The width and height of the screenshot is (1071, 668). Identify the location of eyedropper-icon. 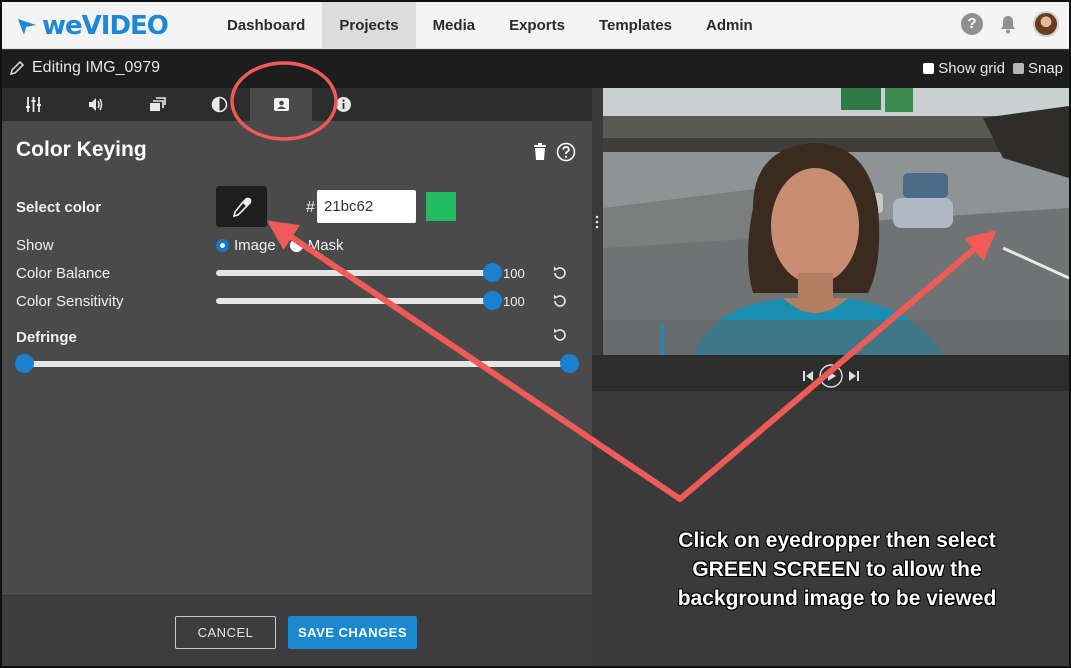
(241, 207).